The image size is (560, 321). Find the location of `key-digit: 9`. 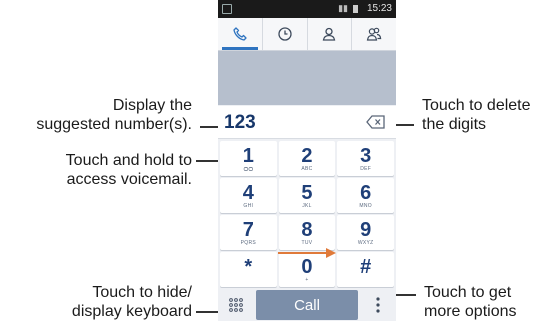

key-digit: 9 is located at coordinates (366, 229).